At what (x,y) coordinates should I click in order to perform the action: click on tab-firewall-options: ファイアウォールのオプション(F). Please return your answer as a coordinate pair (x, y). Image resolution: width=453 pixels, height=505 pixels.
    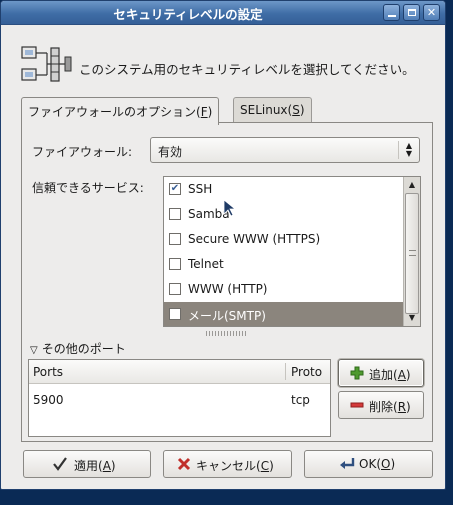
    Looking at the image, I should click on (120, 111).